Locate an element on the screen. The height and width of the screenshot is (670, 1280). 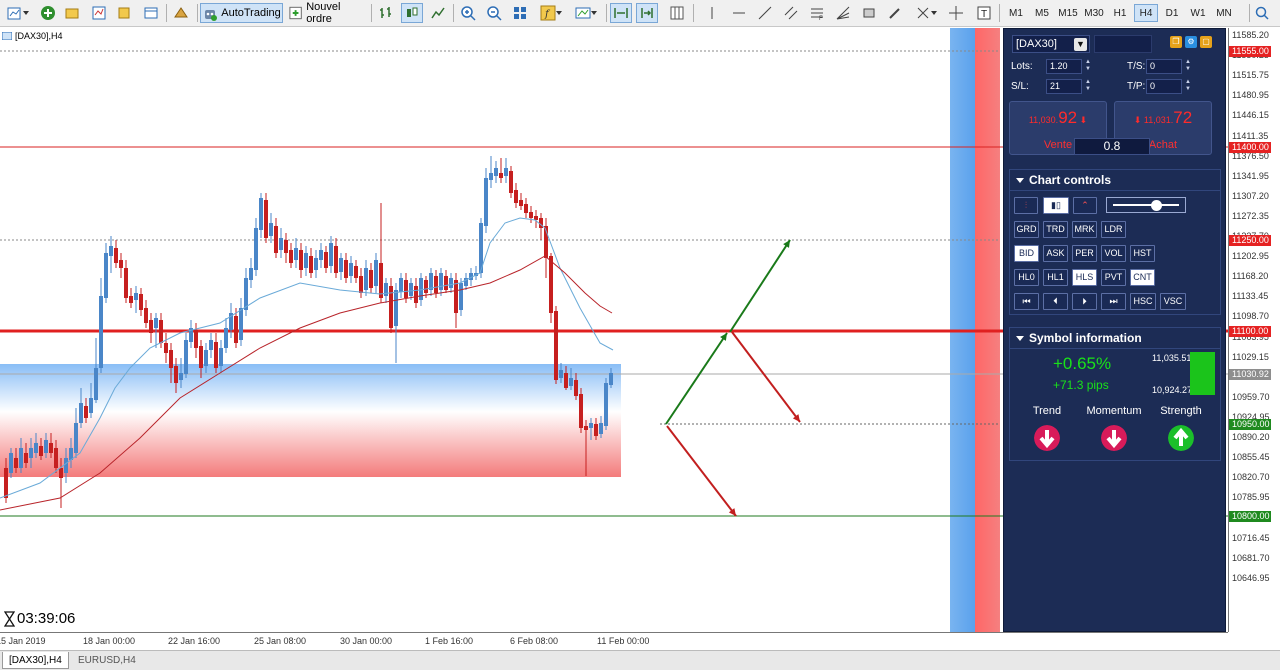
control-pvt-button: PVT is located at coordinates (1113, 277).